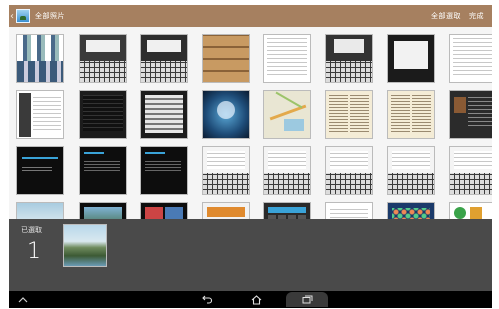  What do you see at coordinates (256, 299) in the screenshot?
I see `home-icon` at bounding box center [256, 299].